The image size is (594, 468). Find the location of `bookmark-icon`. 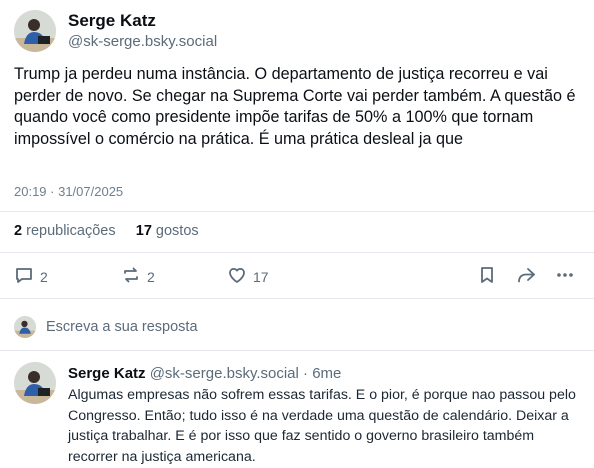

bookmark-icon is located at coordinates (487, 276).